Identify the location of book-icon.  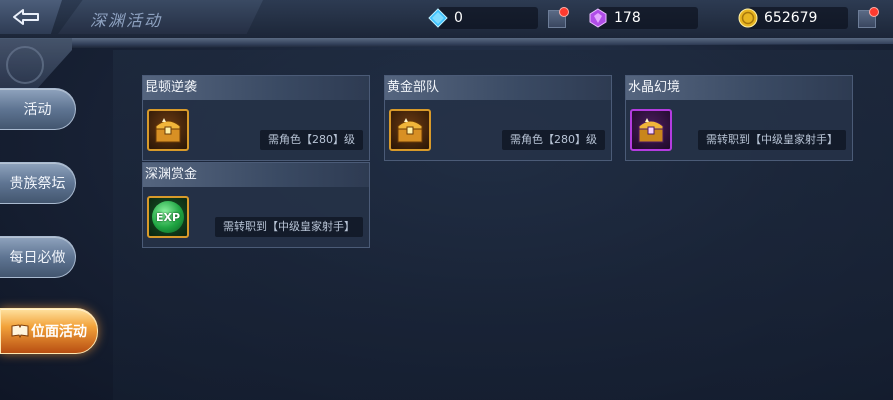
(20, 331).